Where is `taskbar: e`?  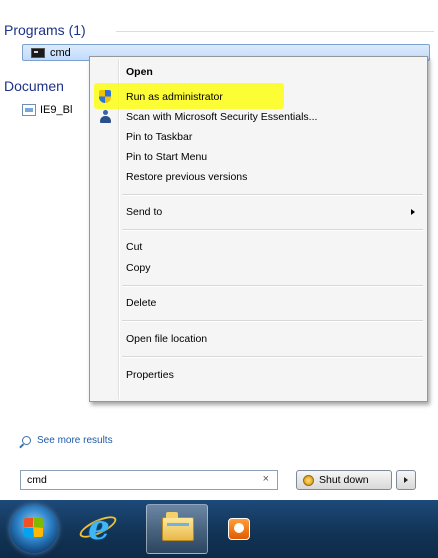
taskbar: e is located at coordinates (219, 529).